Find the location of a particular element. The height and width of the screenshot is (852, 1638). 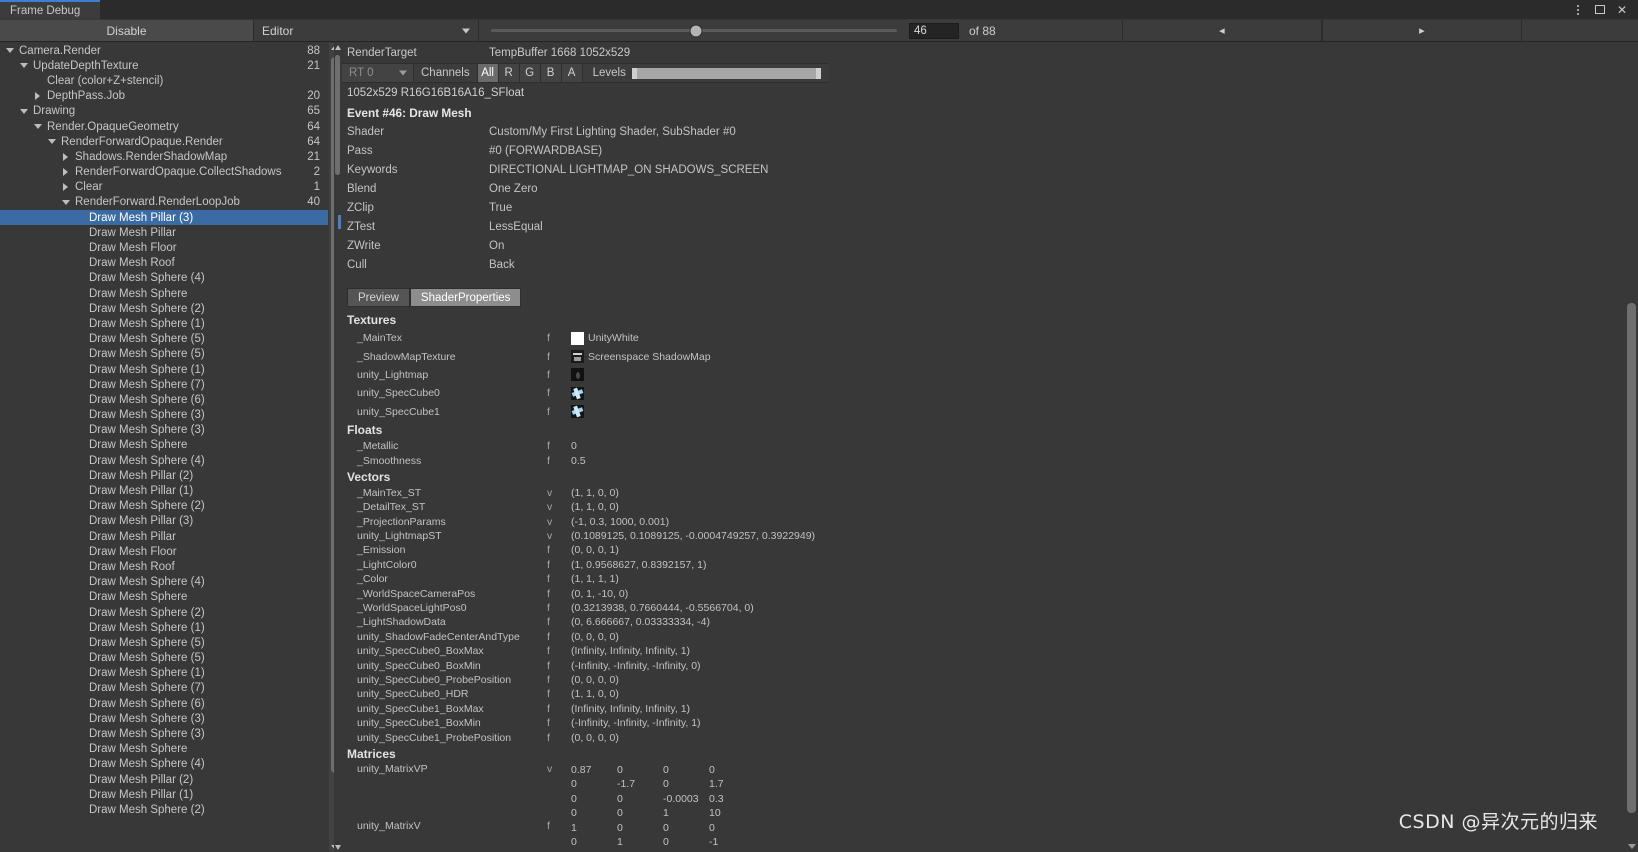

levels-handle-max is located at coordinates (818, 73).